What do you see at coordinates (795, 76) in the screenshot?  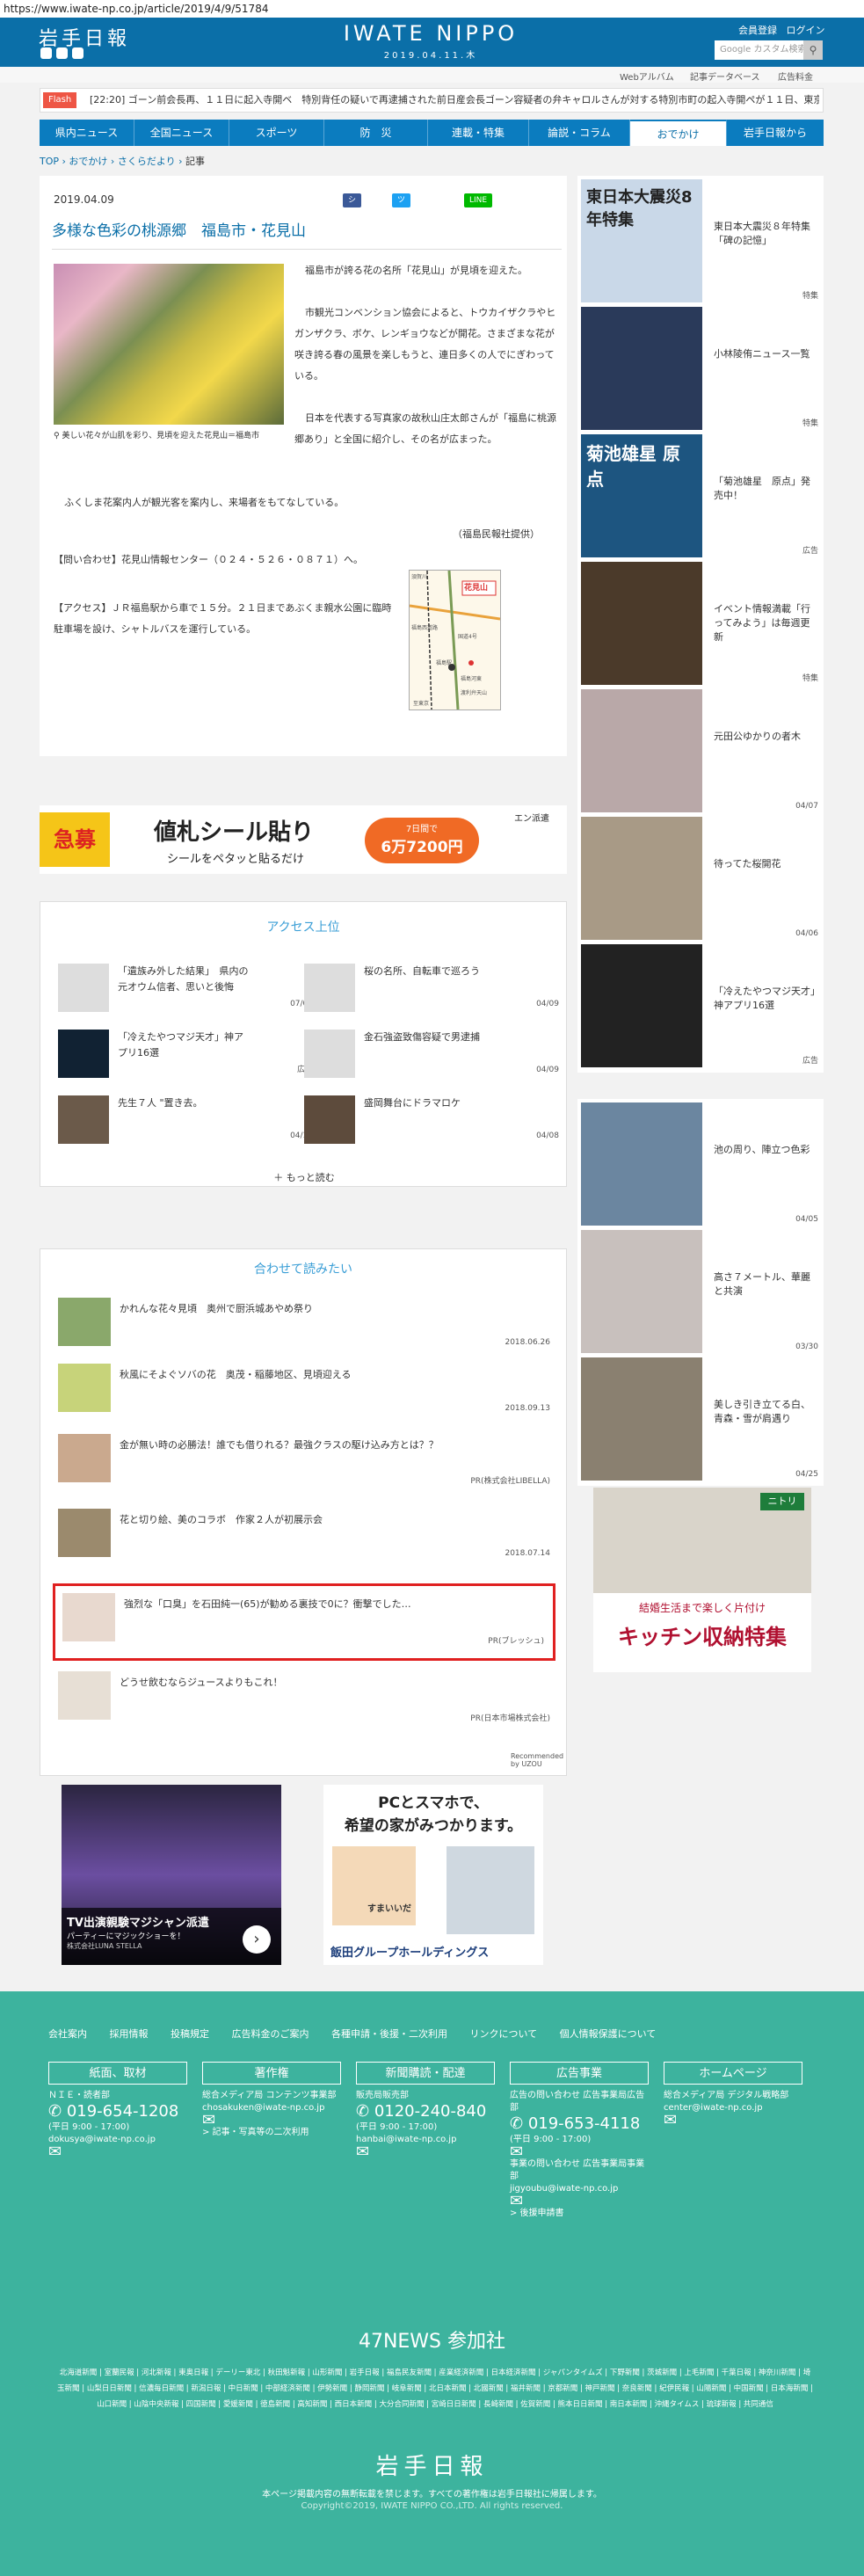 I see `subnav-ad-rates: 広告料金` at bounding box center [795, 76].